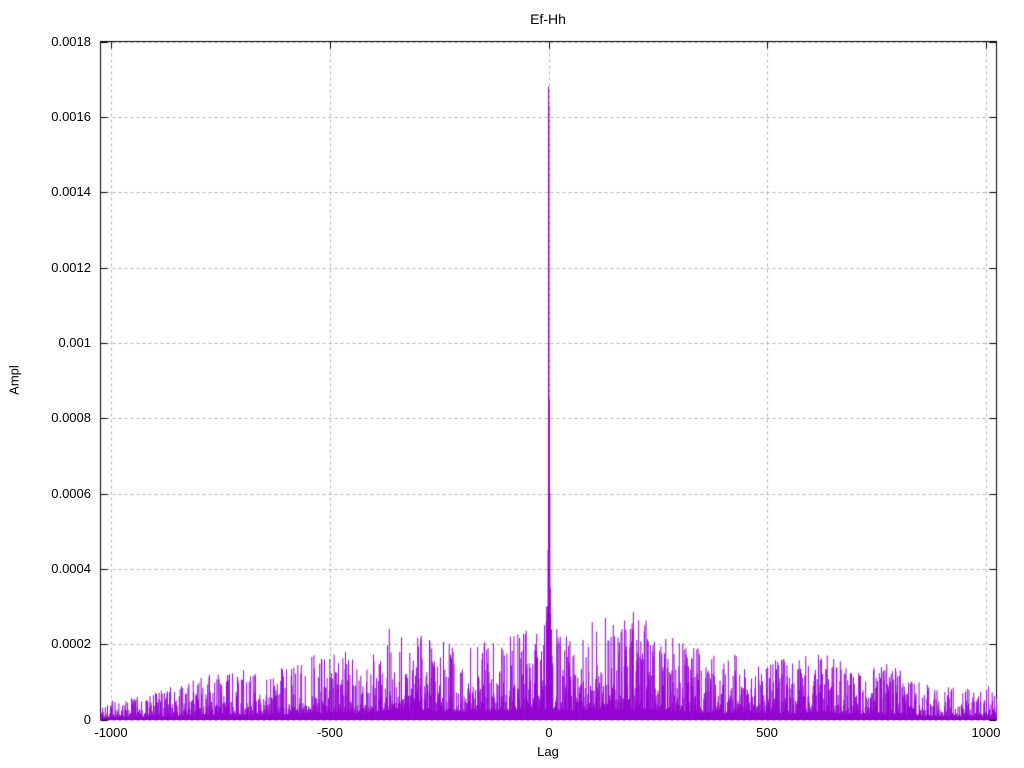 The height and width of the screenshot is (768, 1024). Describe the element at coordinates (87, 719) in the screenshot. I see `y-tick-label: 0` at that location.